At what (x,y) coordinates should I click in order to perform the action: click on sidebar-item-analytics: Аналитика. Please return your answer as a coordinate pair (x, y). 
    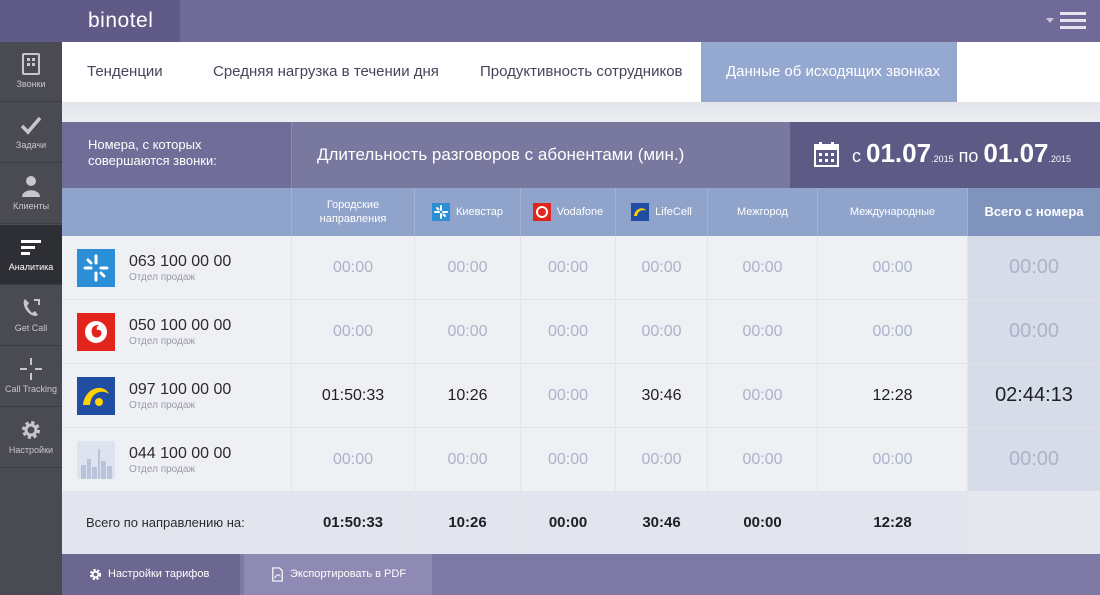
    Looking at the image, I should click on (31, 255).